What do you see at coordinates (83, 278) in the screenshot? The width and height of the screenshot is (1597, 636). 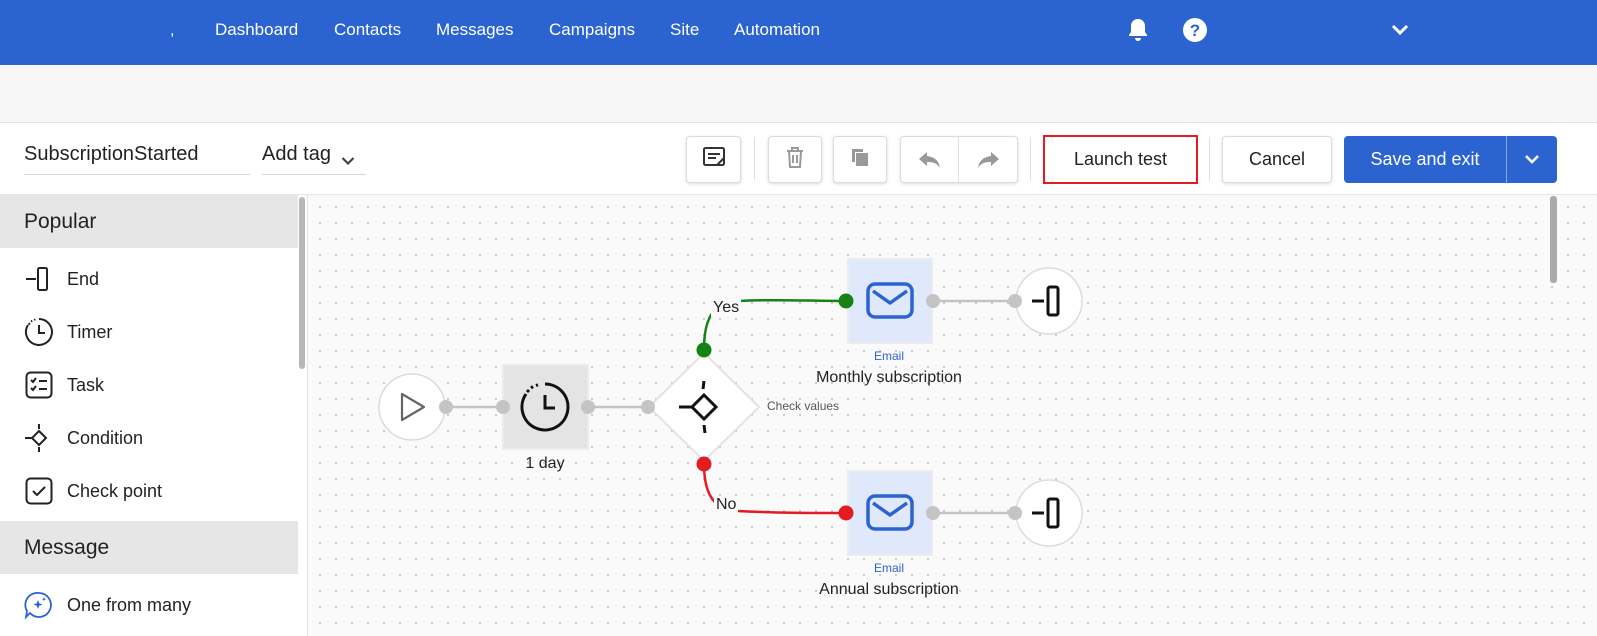 I see `palette-item-label: End` at bounding box center [83, 278].